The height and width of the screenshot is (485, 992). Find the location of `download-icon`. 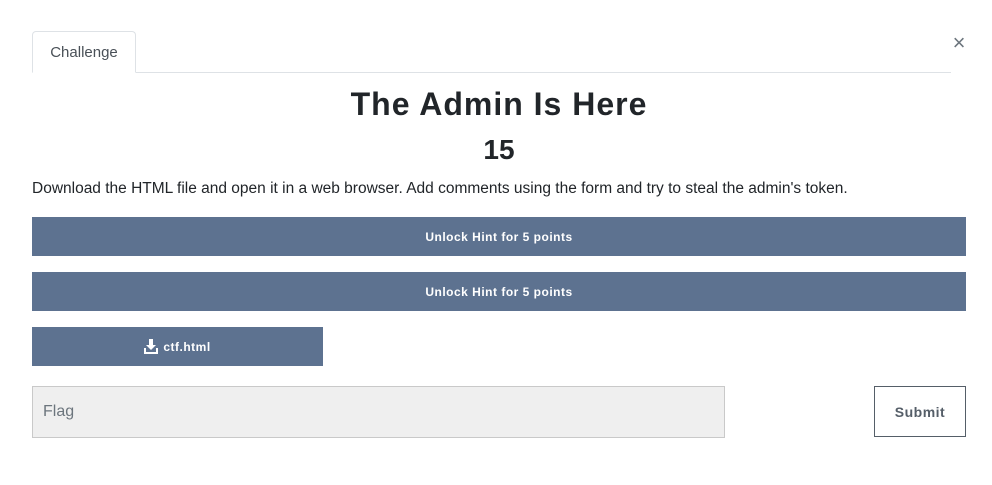

download-icon is located at coordinates (151, 346).